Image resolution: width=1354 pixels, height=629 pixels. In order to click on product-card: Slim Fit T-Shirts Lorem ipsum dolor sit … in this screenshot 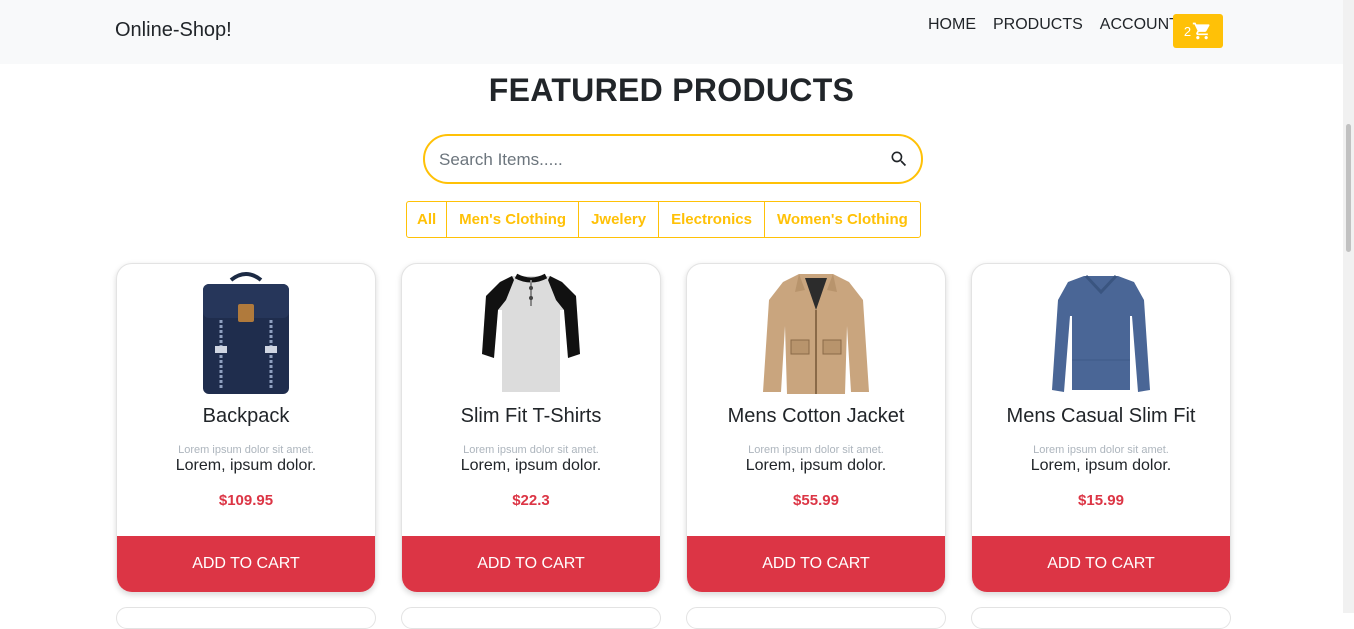, I will do `click(531, 428)`.